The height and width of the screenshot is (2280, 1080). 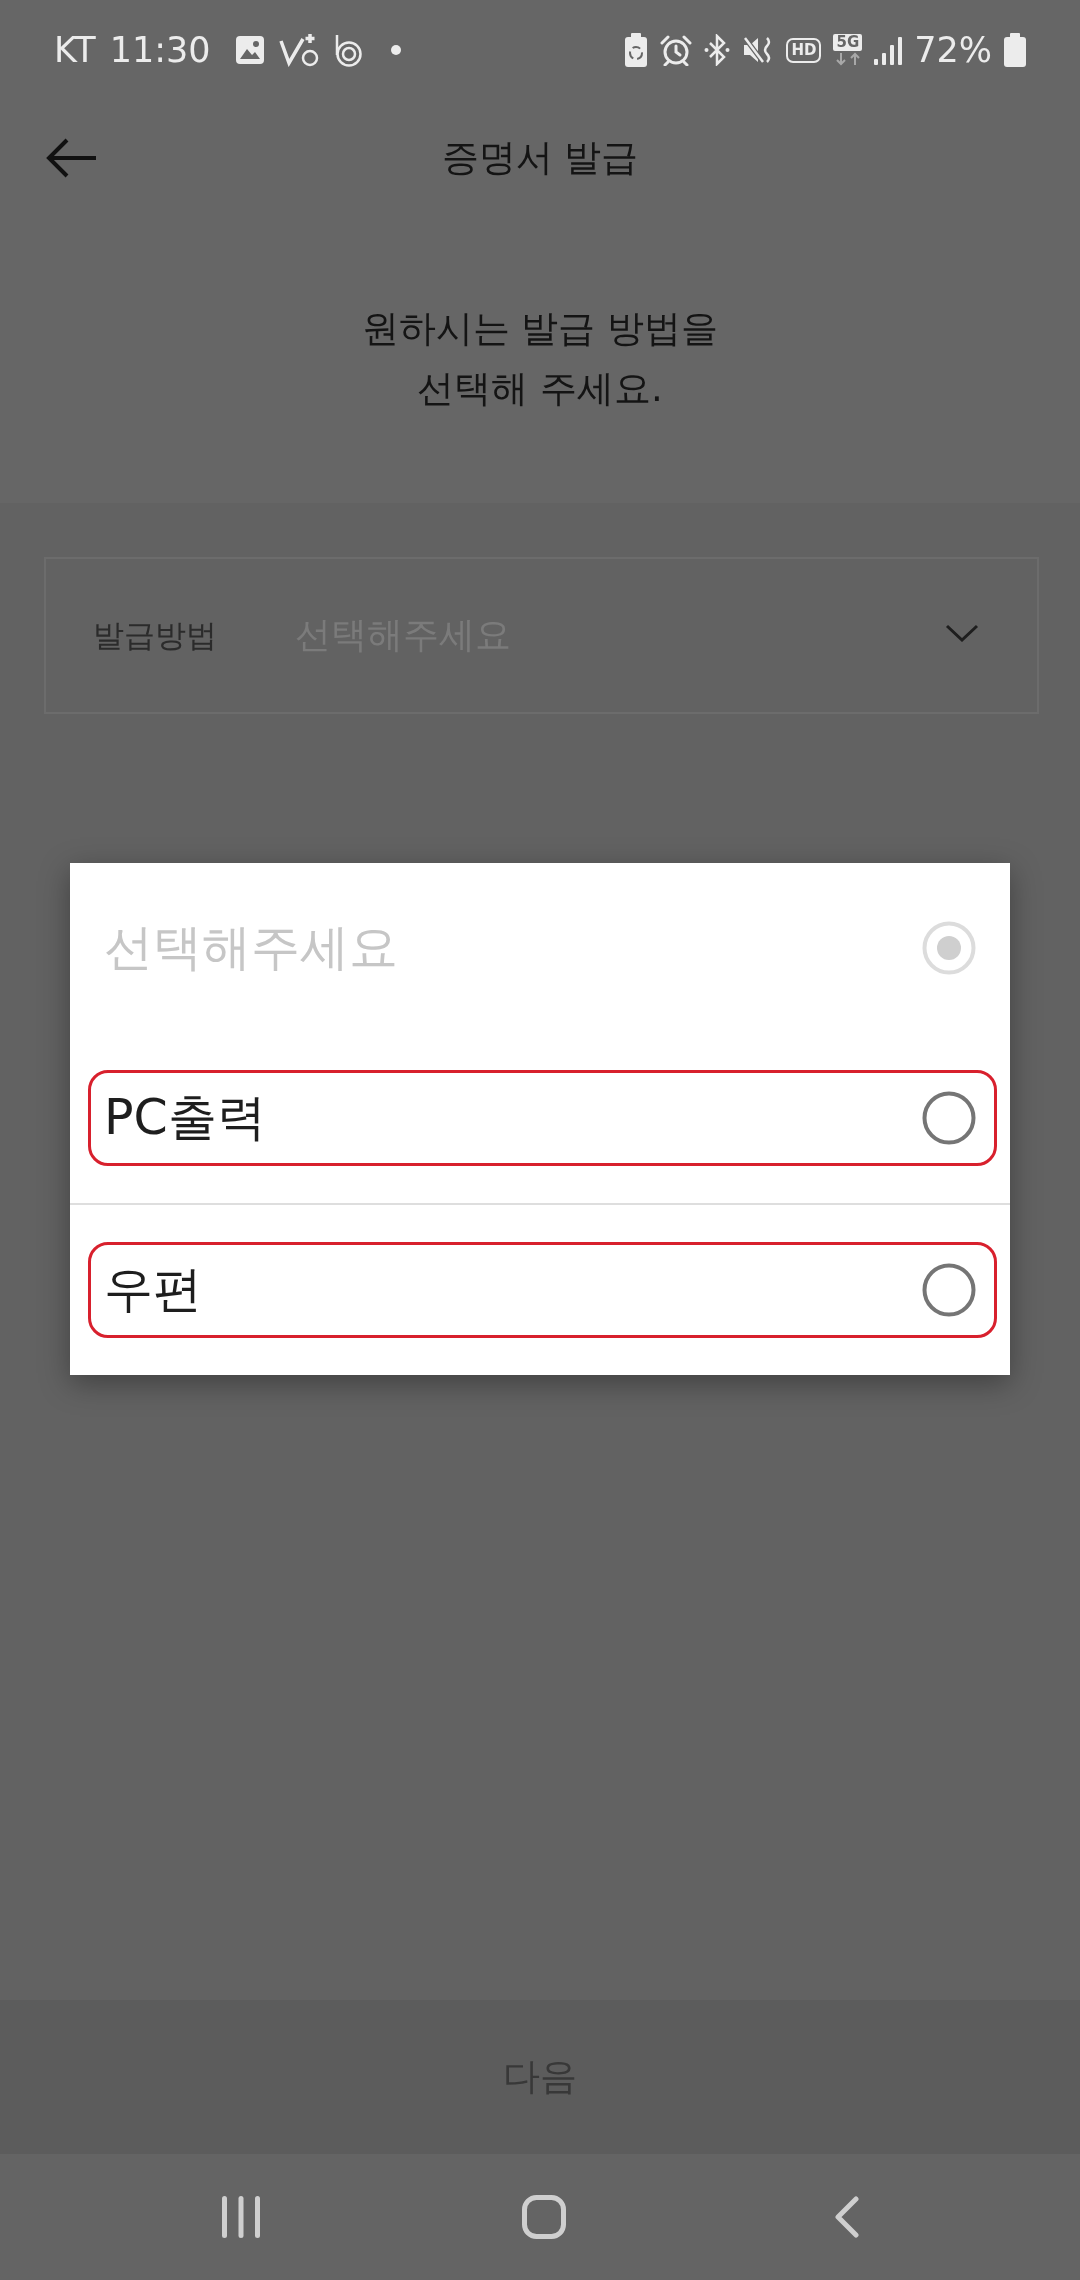 What do you see at coordinates (888, 50) in the screenshot?
I see `signal-icon` at bounding box center [888, 50].